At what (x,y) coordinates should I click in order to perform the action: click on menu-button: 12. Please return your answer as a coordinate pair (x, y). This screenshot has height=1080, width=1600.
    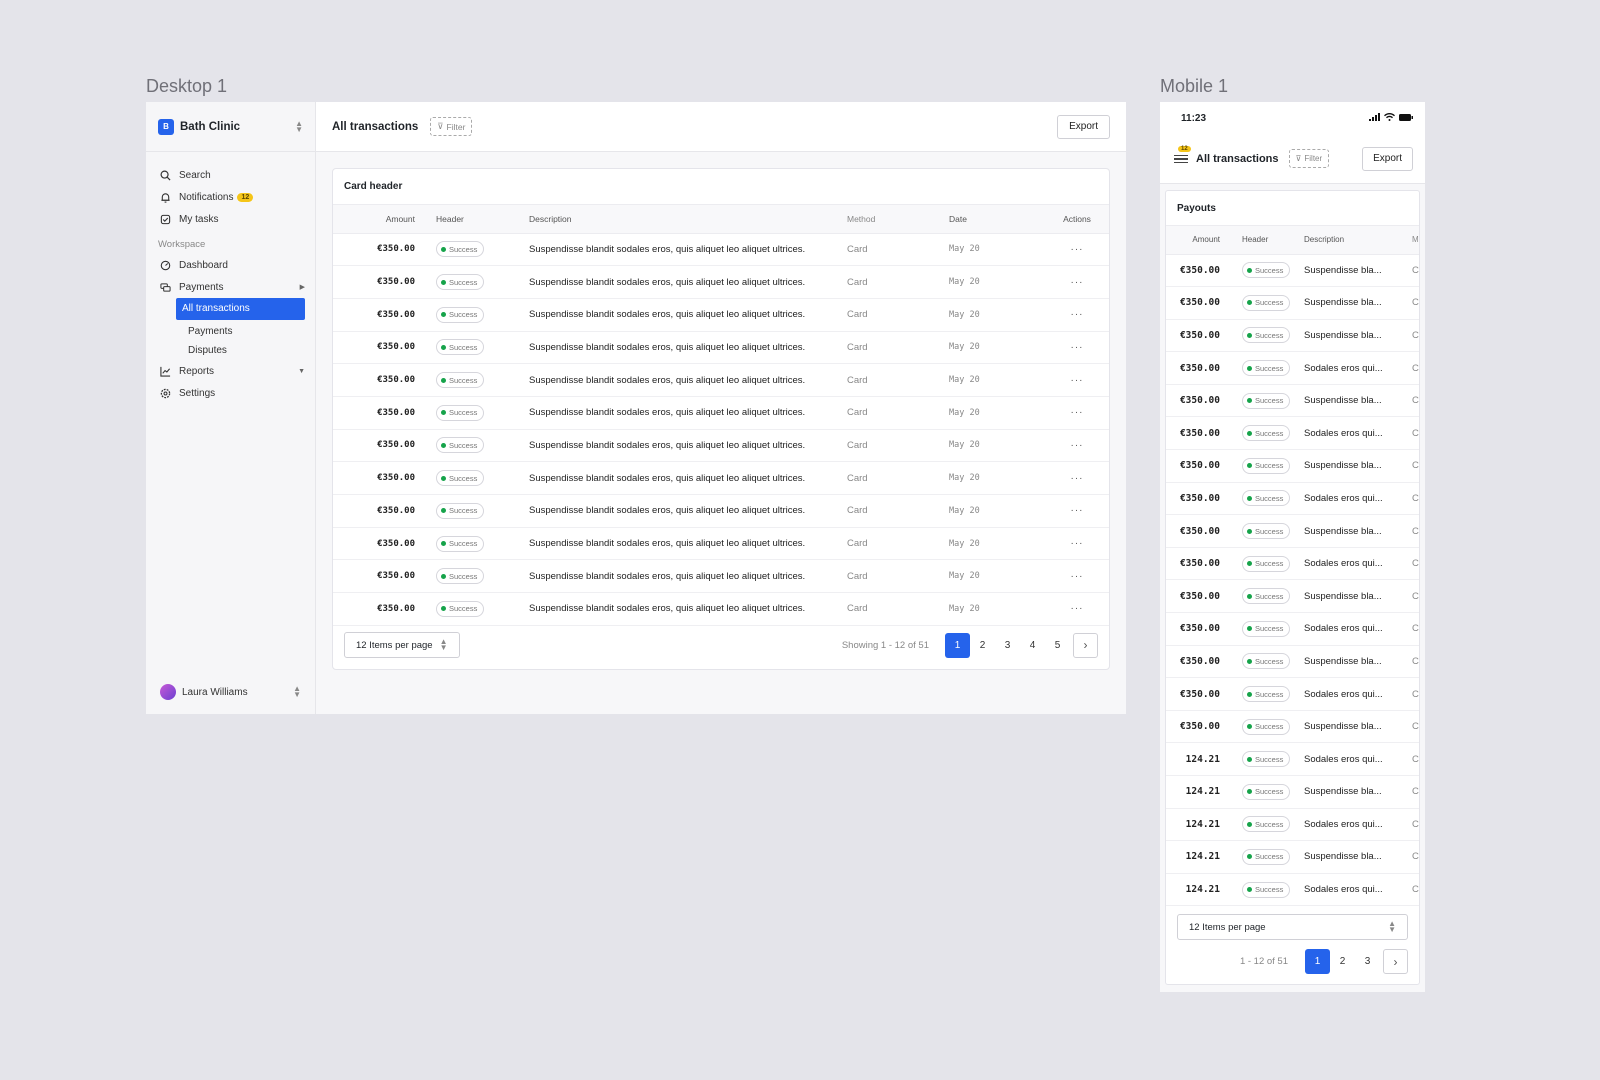
    Looking at the image, I should click on (1182, 155).